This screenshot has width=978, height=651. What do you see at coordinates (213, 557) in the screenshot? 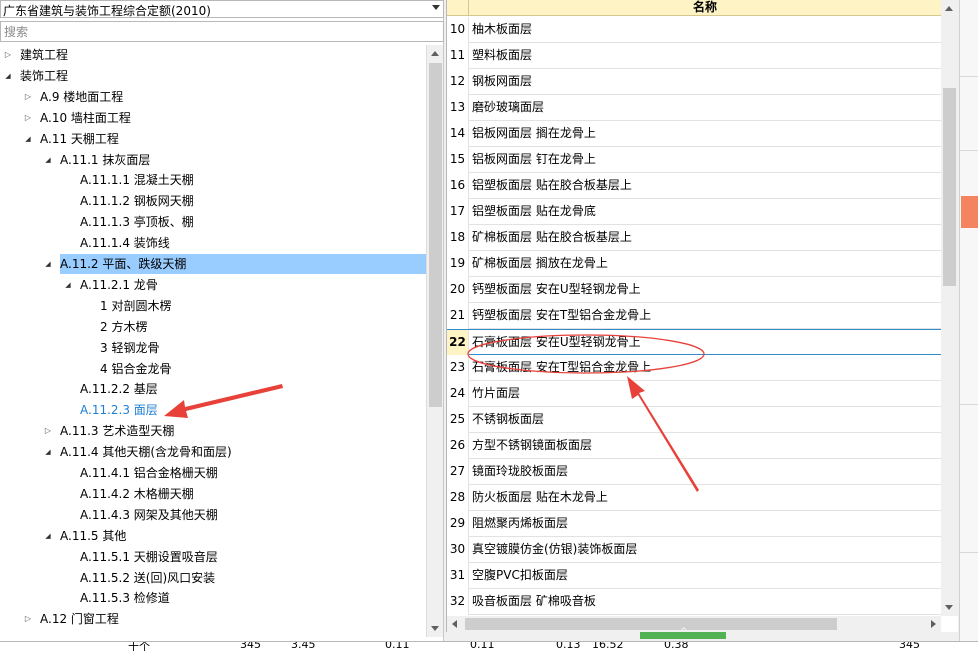
I see `tree-node: A.11.5.1 天棚设置吸音层` at bounding box center [213, 557].